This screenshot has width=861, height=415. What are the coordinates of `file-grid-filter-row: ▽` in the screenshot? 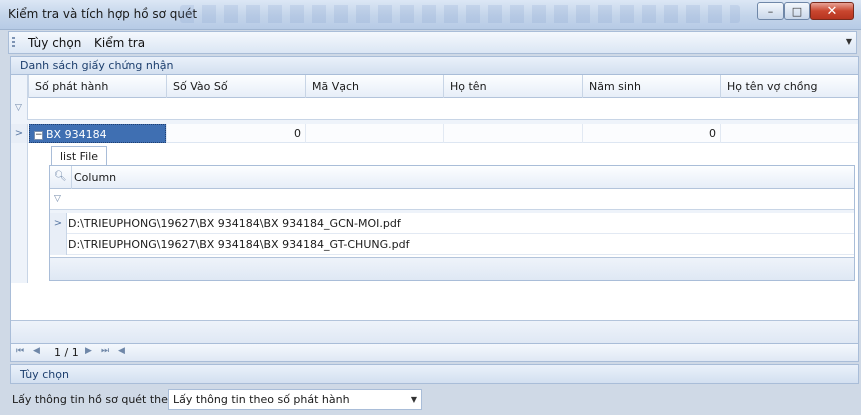 It's located at (452, 199).